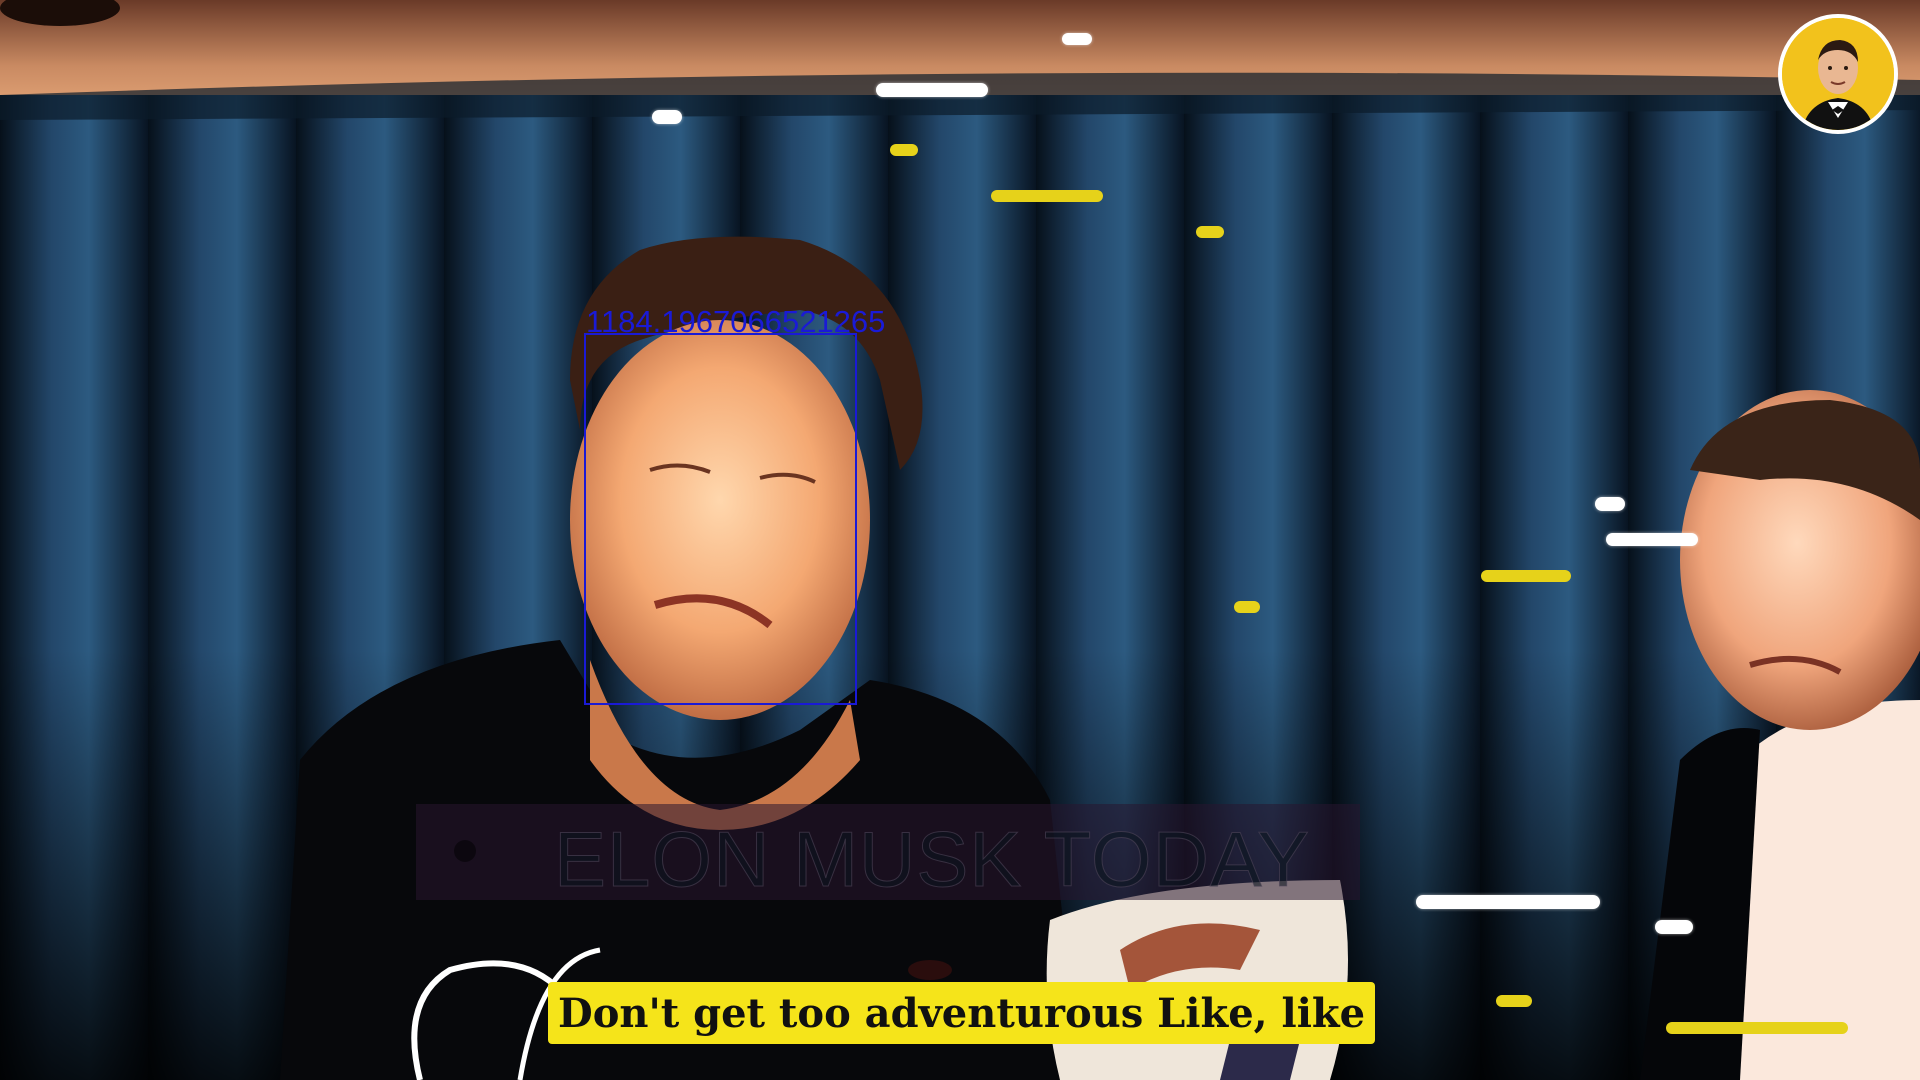  I want to click on pillow, so click(1197, 980).